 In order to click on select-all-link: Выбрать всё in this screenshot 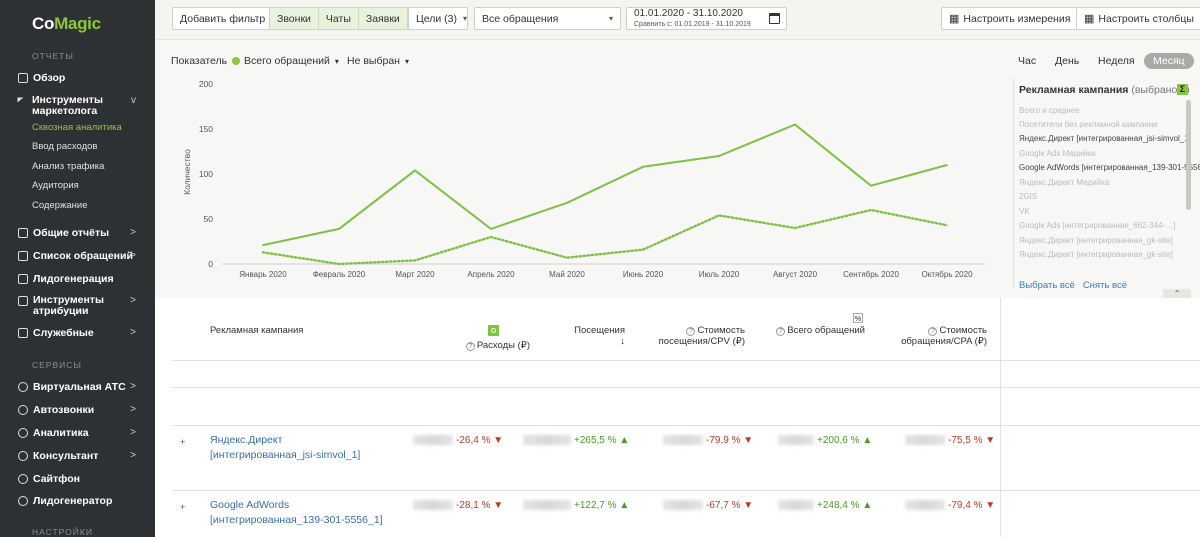, I will do `click(1047, 285)`.